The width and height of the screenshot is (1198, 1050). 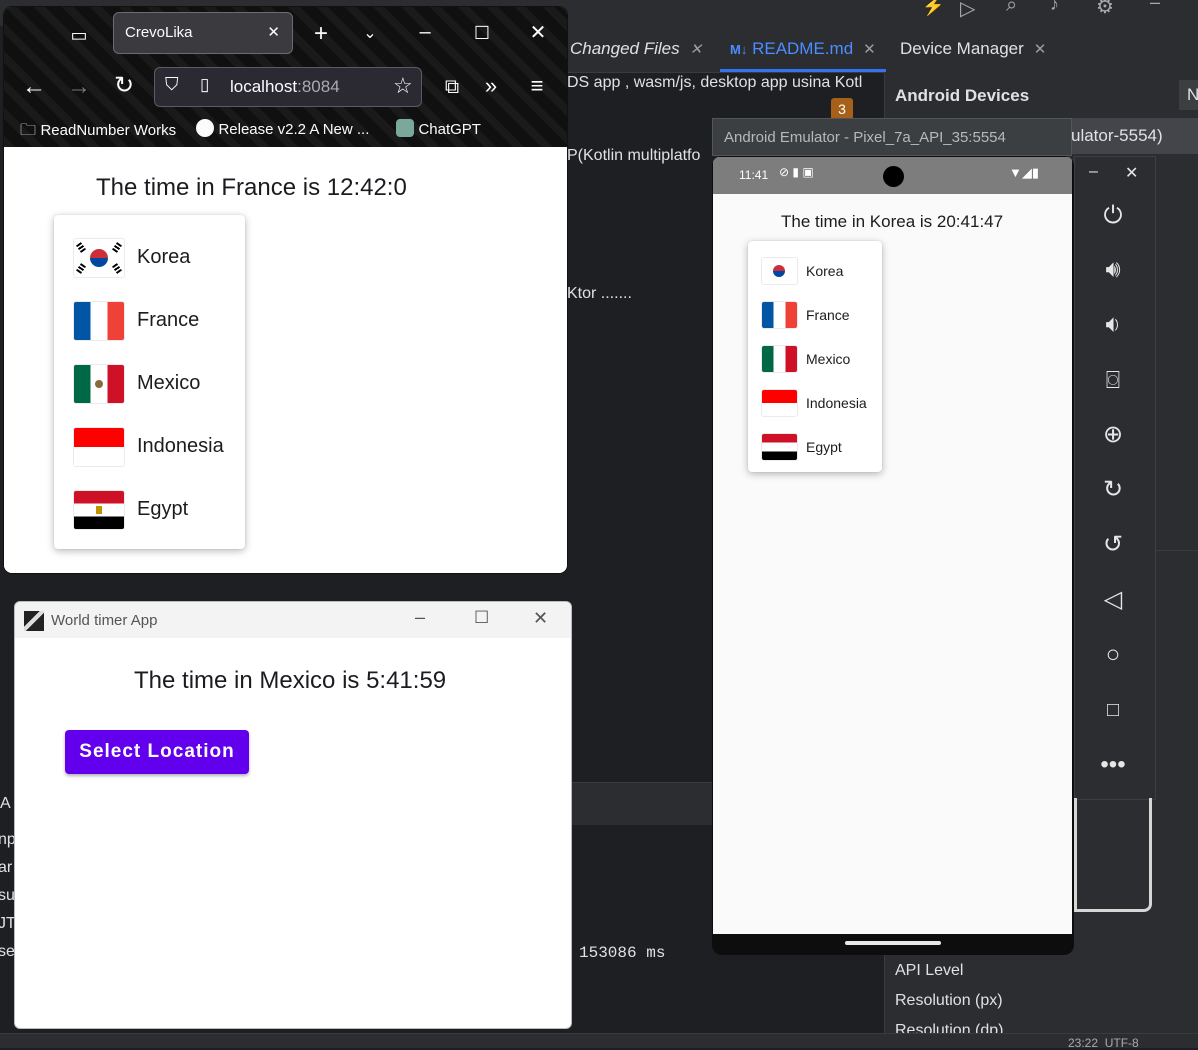 I want to click on new-tab-icon: +, so click(x=321, y=34).